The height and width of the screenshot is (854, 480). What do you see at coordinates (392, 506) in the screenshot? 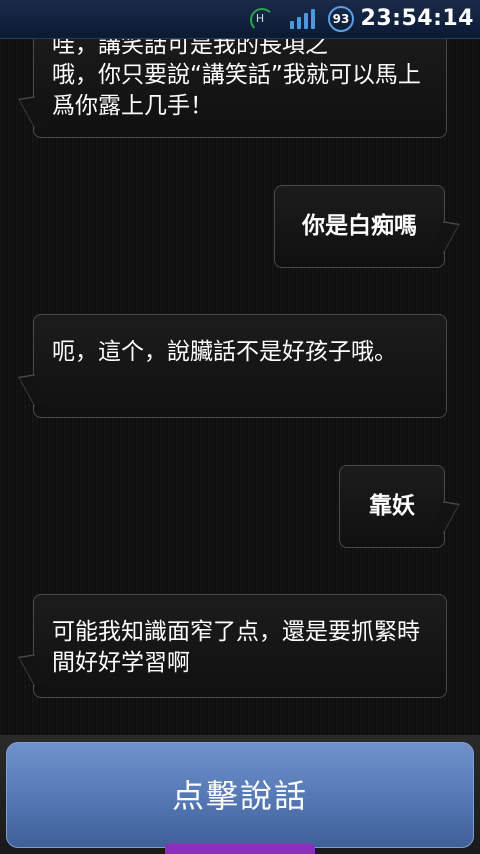
I see `message-text: 靠妖` at bounding box center [392, 506].